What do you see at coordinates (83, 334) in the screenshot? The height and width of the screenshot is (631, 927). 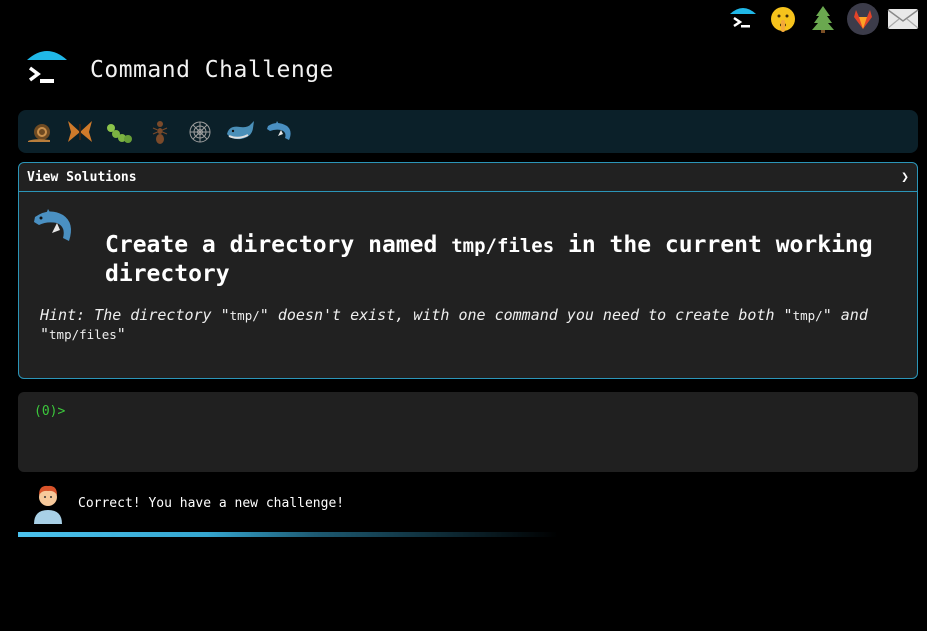 I see `hint-code-3: tmp/files` at bounding box center [83, 334].